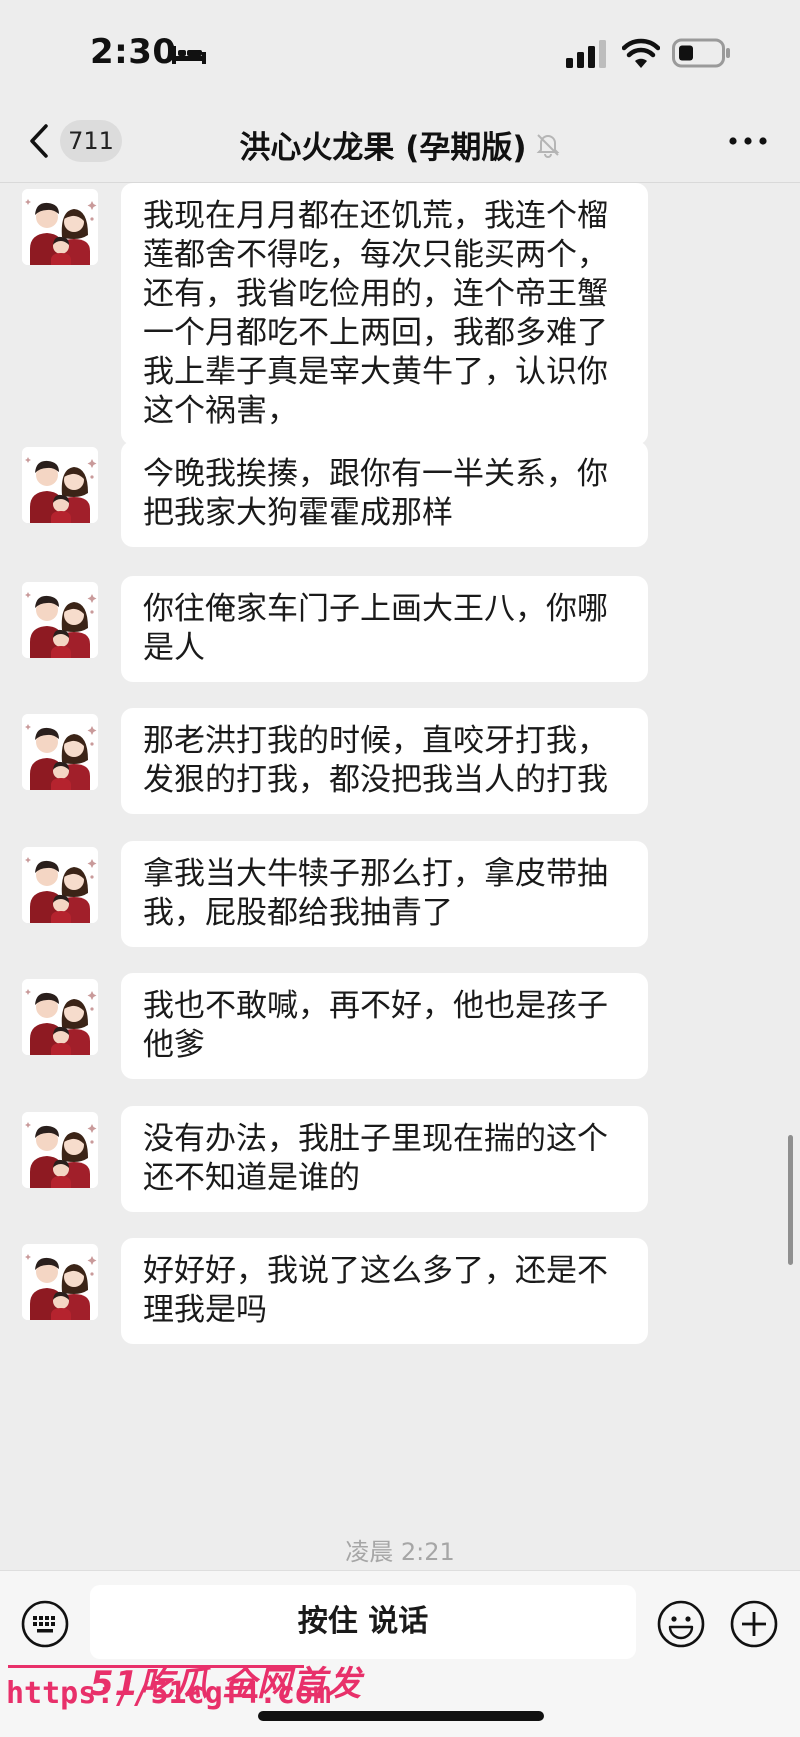 The width and height of the screenshot is (800, 1737). Describe the element at coordinates (156, 1666) in the screenshot. I see `watermark-underline` at that location.